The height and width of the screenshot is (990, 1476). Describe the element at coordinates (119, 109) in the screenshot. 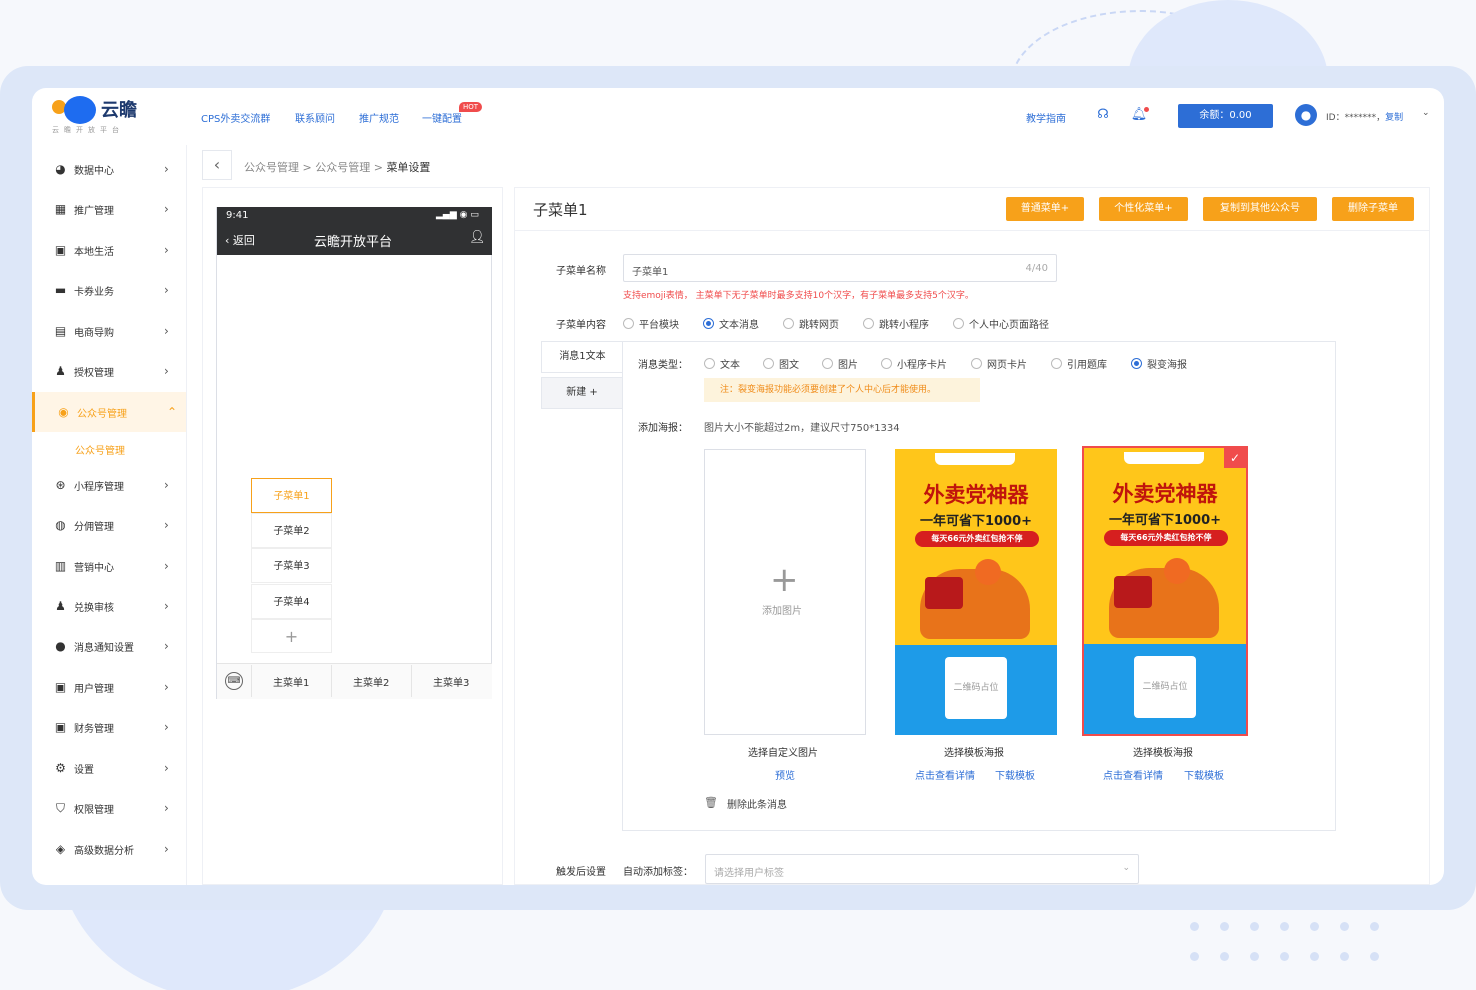

I see `logo-text: 云瞻` at that location.